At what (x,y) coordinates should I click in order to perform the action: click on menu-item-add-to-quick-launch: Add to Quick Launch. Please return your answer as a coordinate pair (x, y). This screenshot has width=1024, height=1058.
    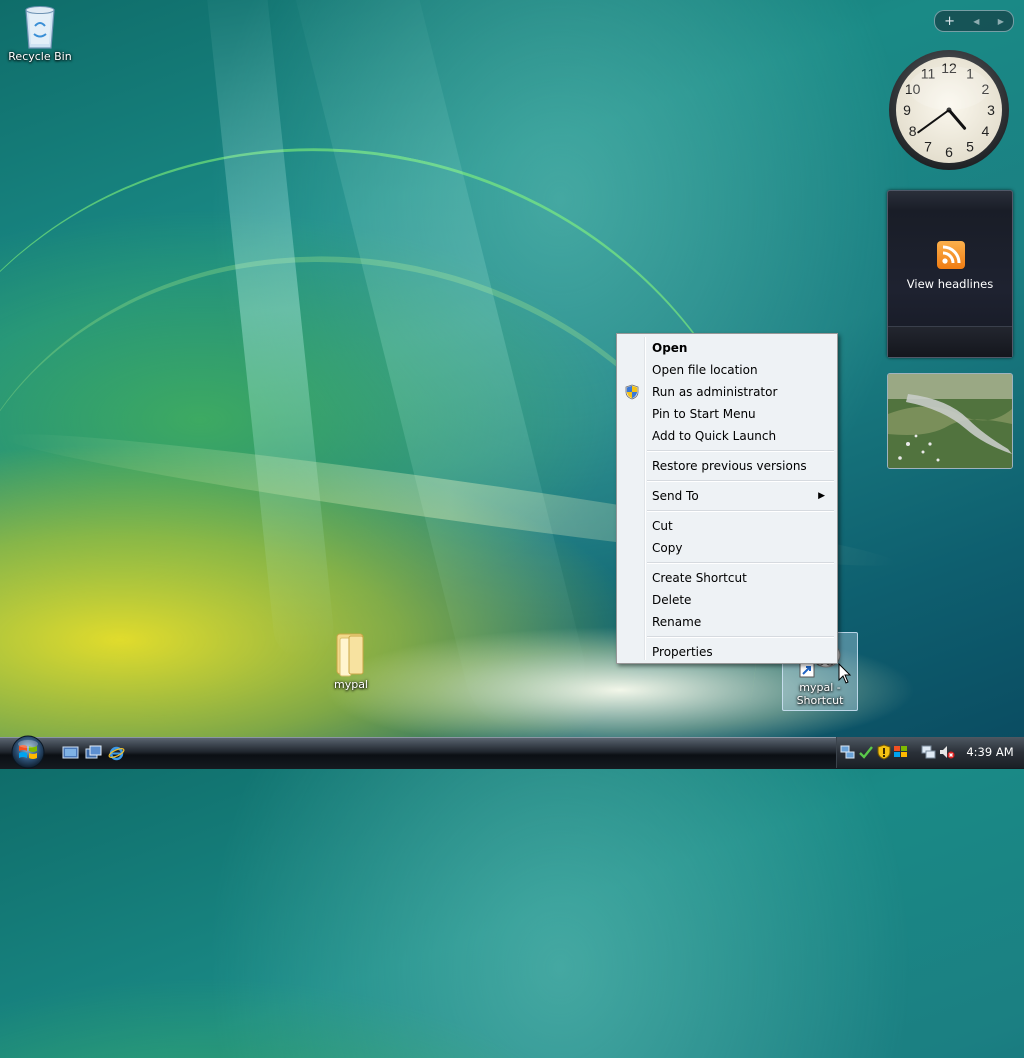
    Looking at the image, I should click on (727, 436).